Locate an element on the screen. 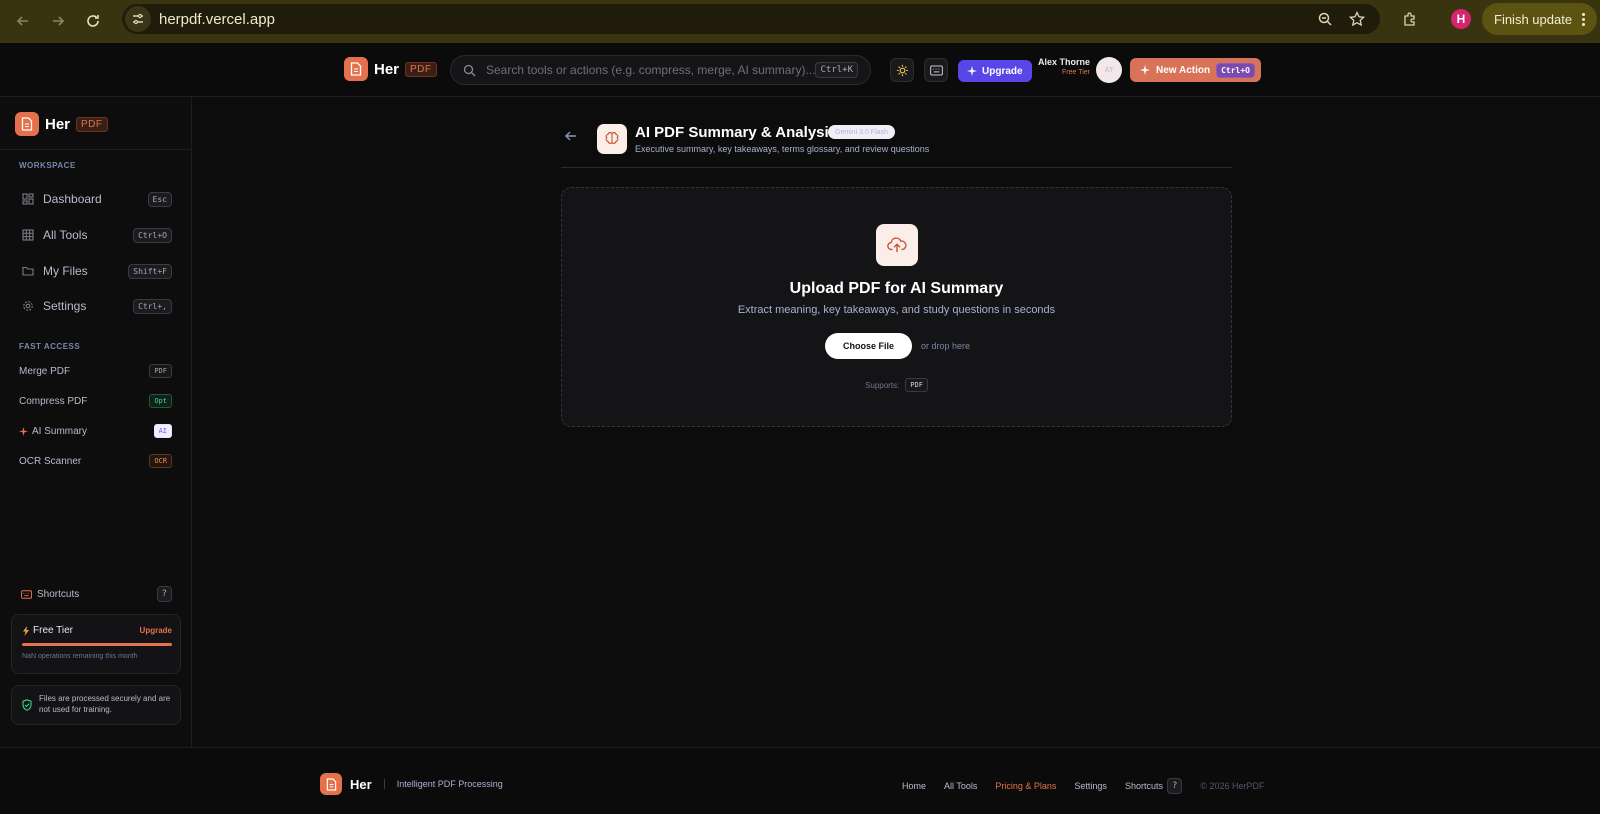 Image resolution: width=1600 pixels, height=814 pixels. supported-formats: Supports: PDF is located at coordinates (896, 385).